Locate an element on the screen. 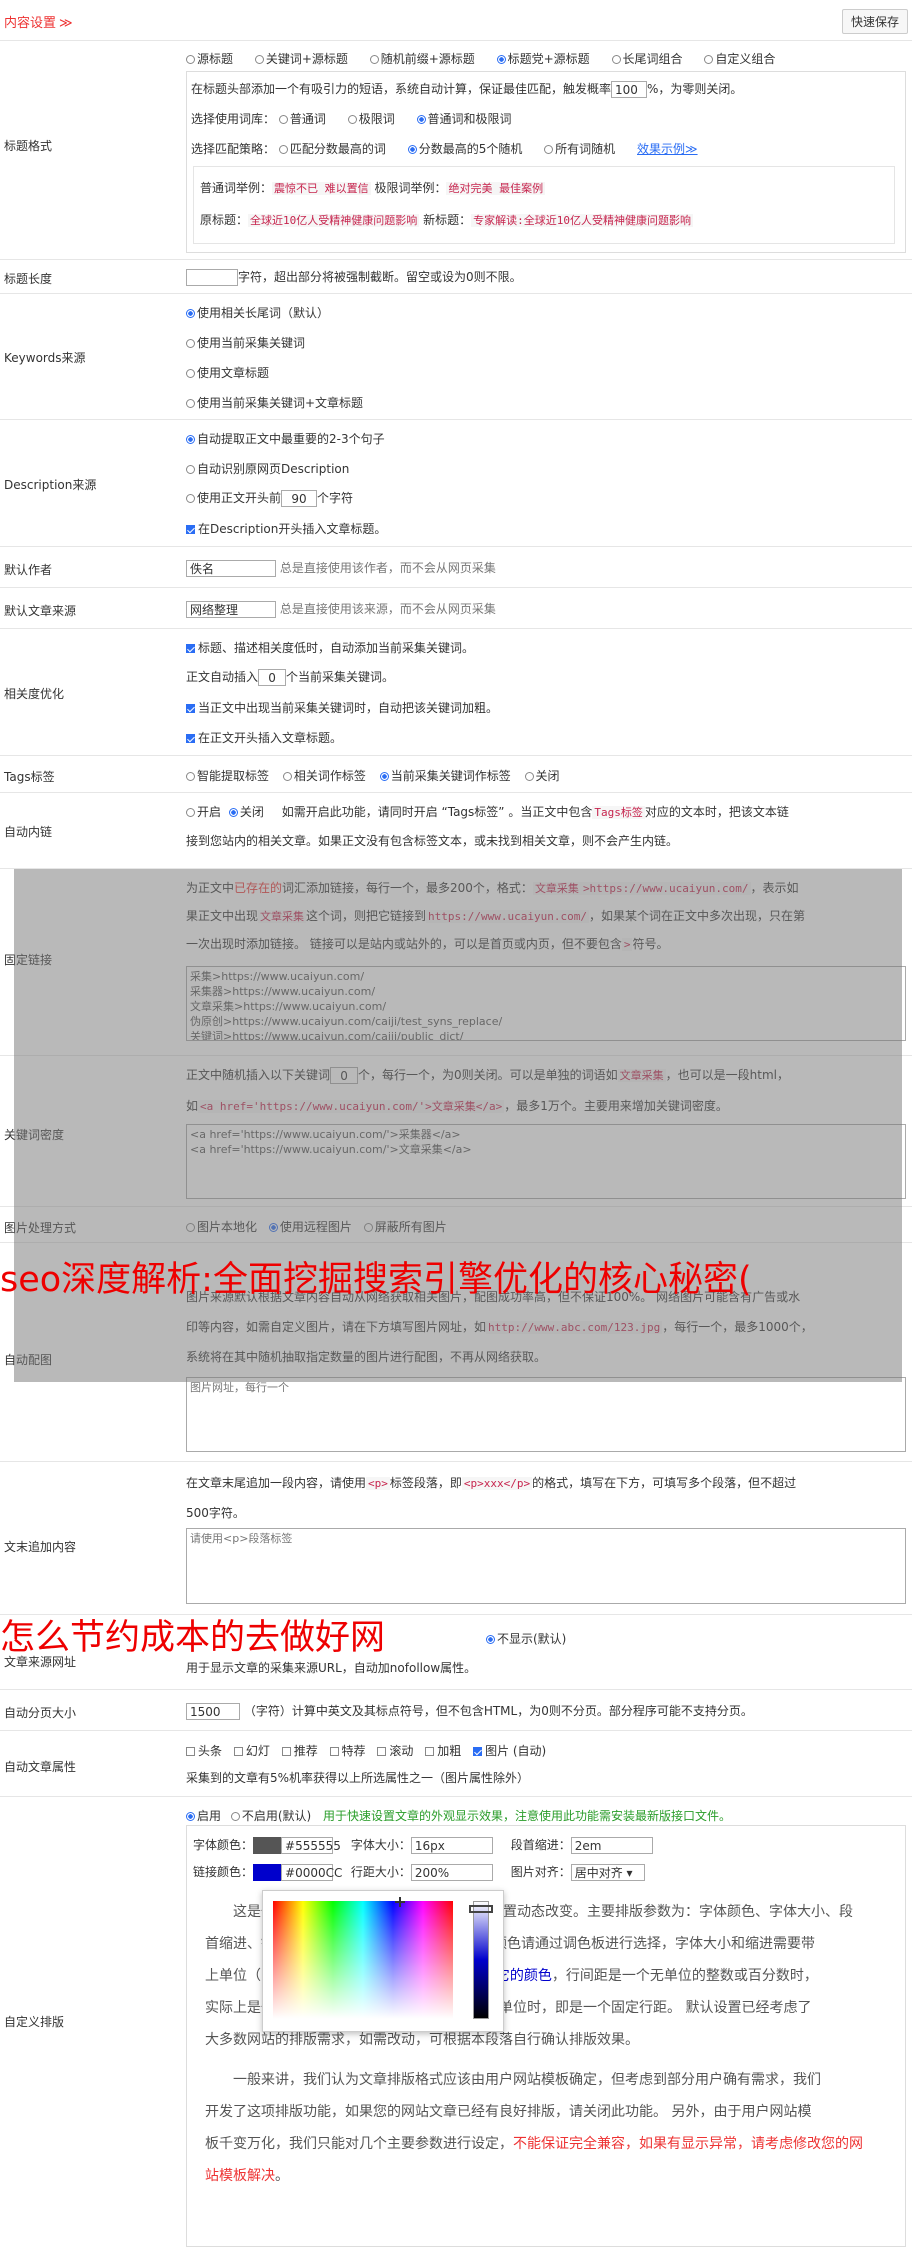 The width and height of the screenshot is (912, 2249). row-tags: Tags标签 智能提取标签 相关词作标签 当前采集关键词作标签 关闭 is located at coordinates (456, 774).